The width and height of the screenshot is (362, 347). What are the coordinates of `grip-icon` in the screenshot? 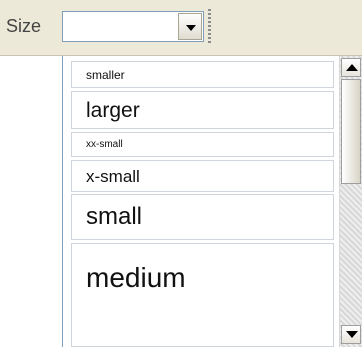 It's located at (209, 26).